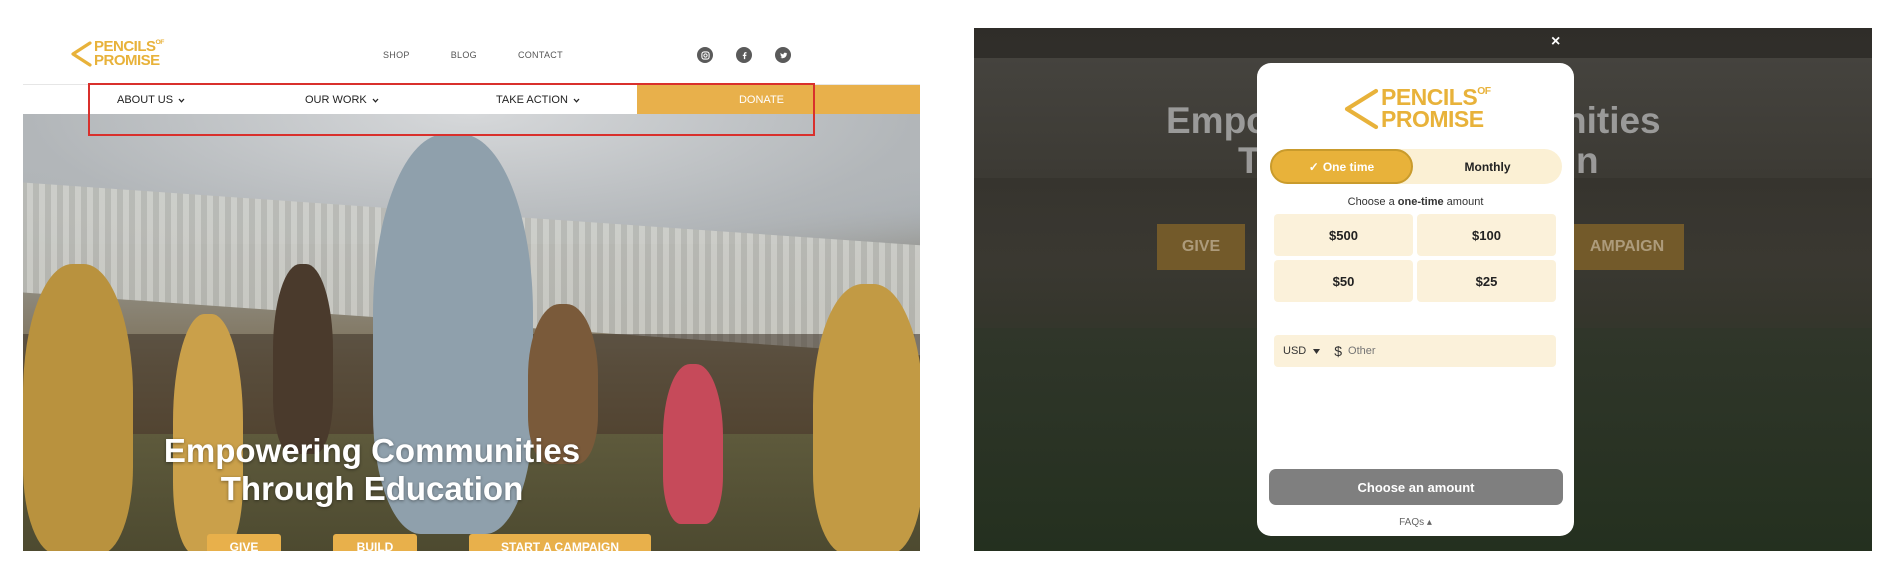 This screenshot has width=1884, height=562. What do you see at coordinates (1612, 120) in the screenshot?
I see `overlay-bg-title-right: nities` at bounding box center [1612, 120].